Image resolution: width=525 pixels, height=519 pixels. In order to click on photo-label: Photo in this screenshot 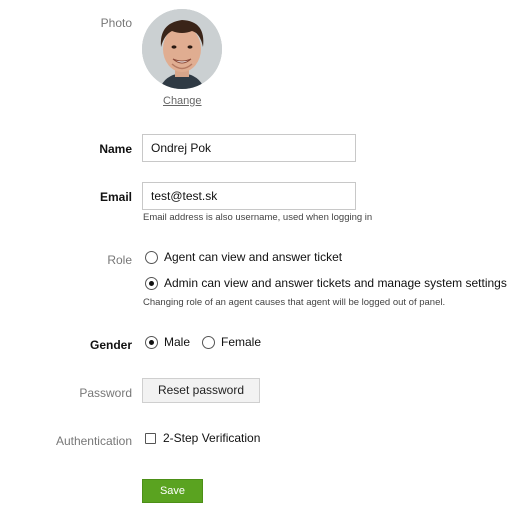, I will do `click(116, 23)`.